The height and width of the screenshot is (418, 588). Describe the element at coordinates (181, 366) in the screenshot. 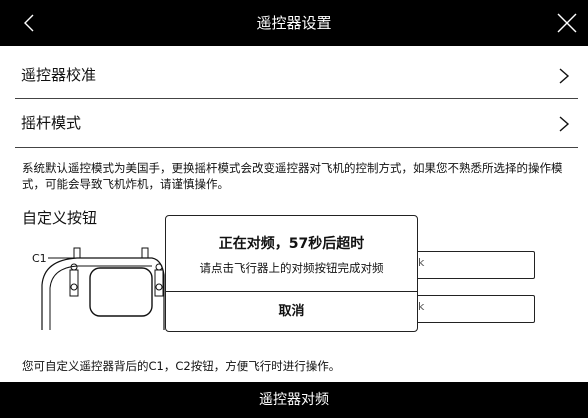

I see `custom-buttons-footnote: 您可自定义遥控器背后的C1，C2按钮，方便飞行时进行操作。` at that location.